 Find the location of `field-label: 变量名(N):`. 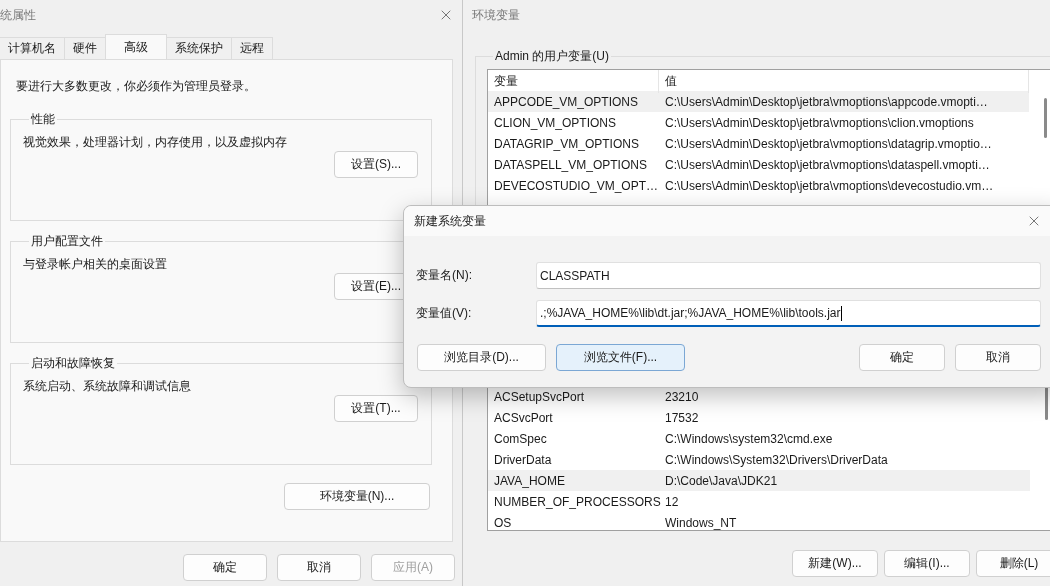

field-label: 变量名(N): is located at coordinates (444, 275).